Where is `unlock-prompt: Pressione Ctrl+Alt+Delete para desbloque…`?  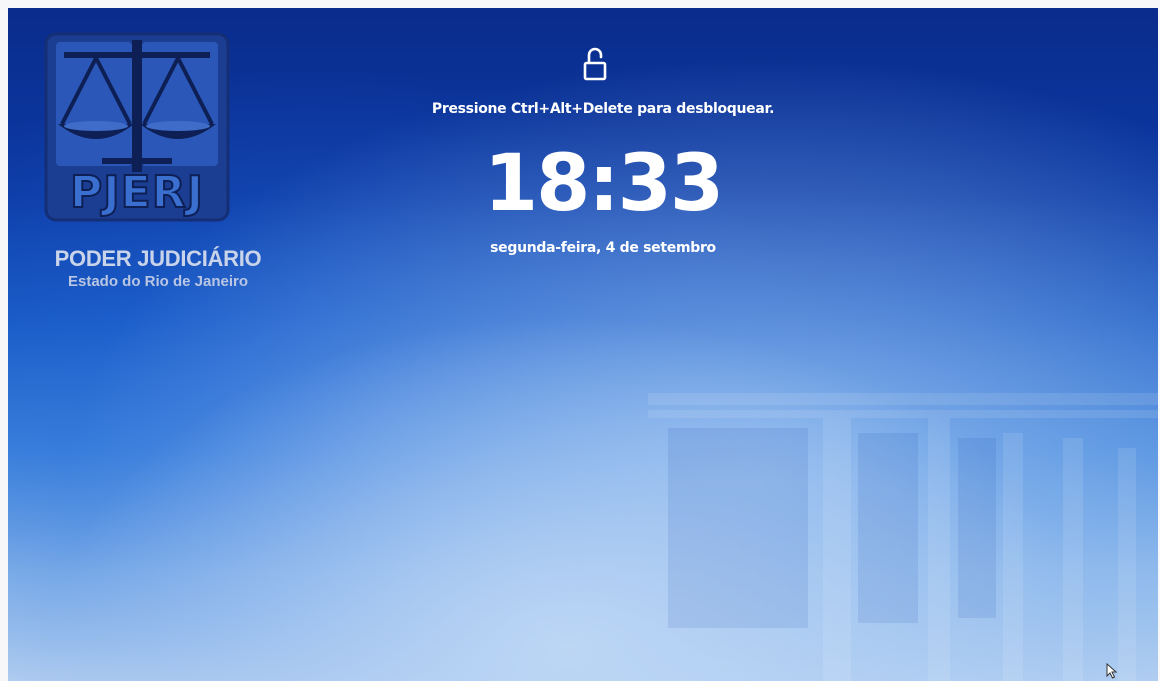 unlock-prompt: Pressione Ctrl+Alt+Delete para desbloque… is located at coordinates (603, 109).